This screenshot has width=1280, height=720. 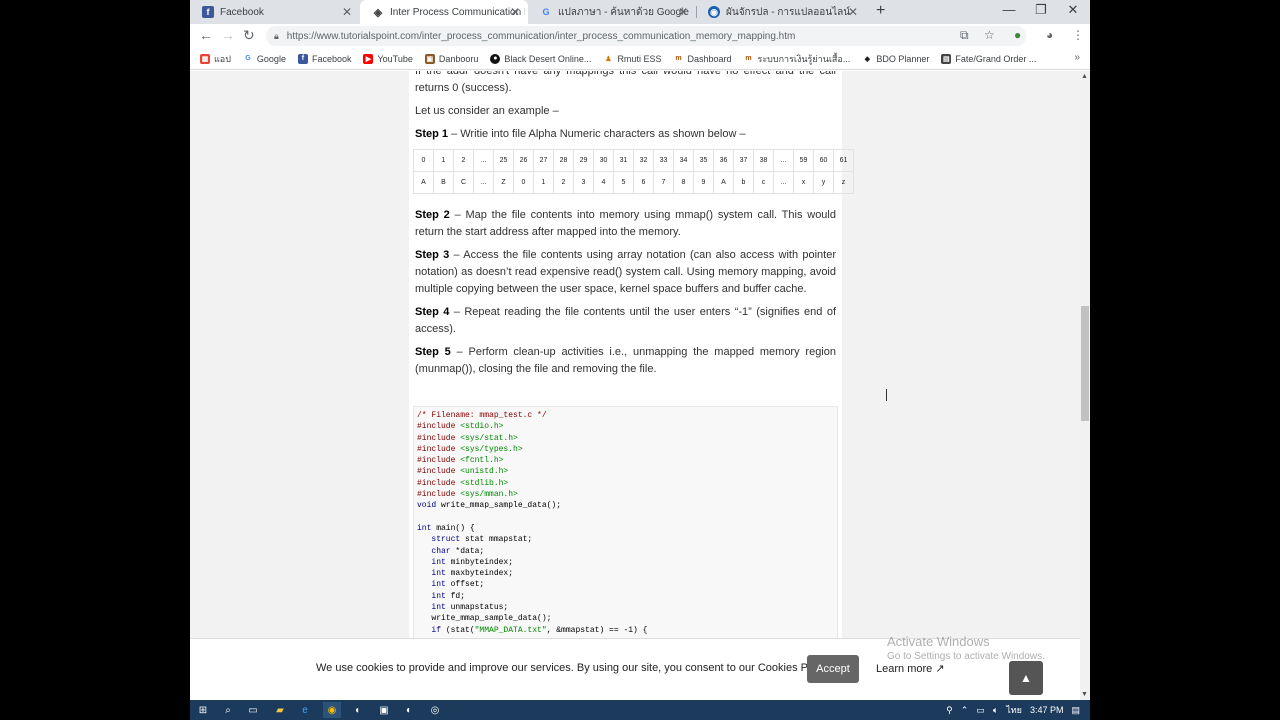 What do you see at coordinates (625, 460) in the screenshot?
I see `code-line: #include <fcntl.h>` at bounding box center [625, 460].